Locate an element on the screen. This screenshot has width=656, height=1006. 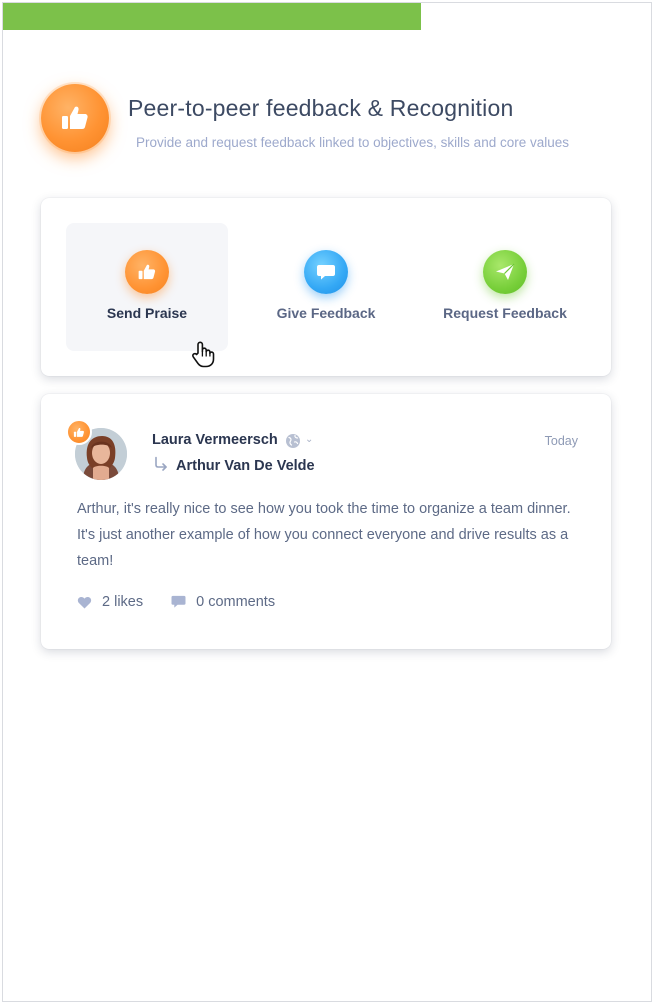
send-praise-button: Send Praise is located at coordinates (147, 287).